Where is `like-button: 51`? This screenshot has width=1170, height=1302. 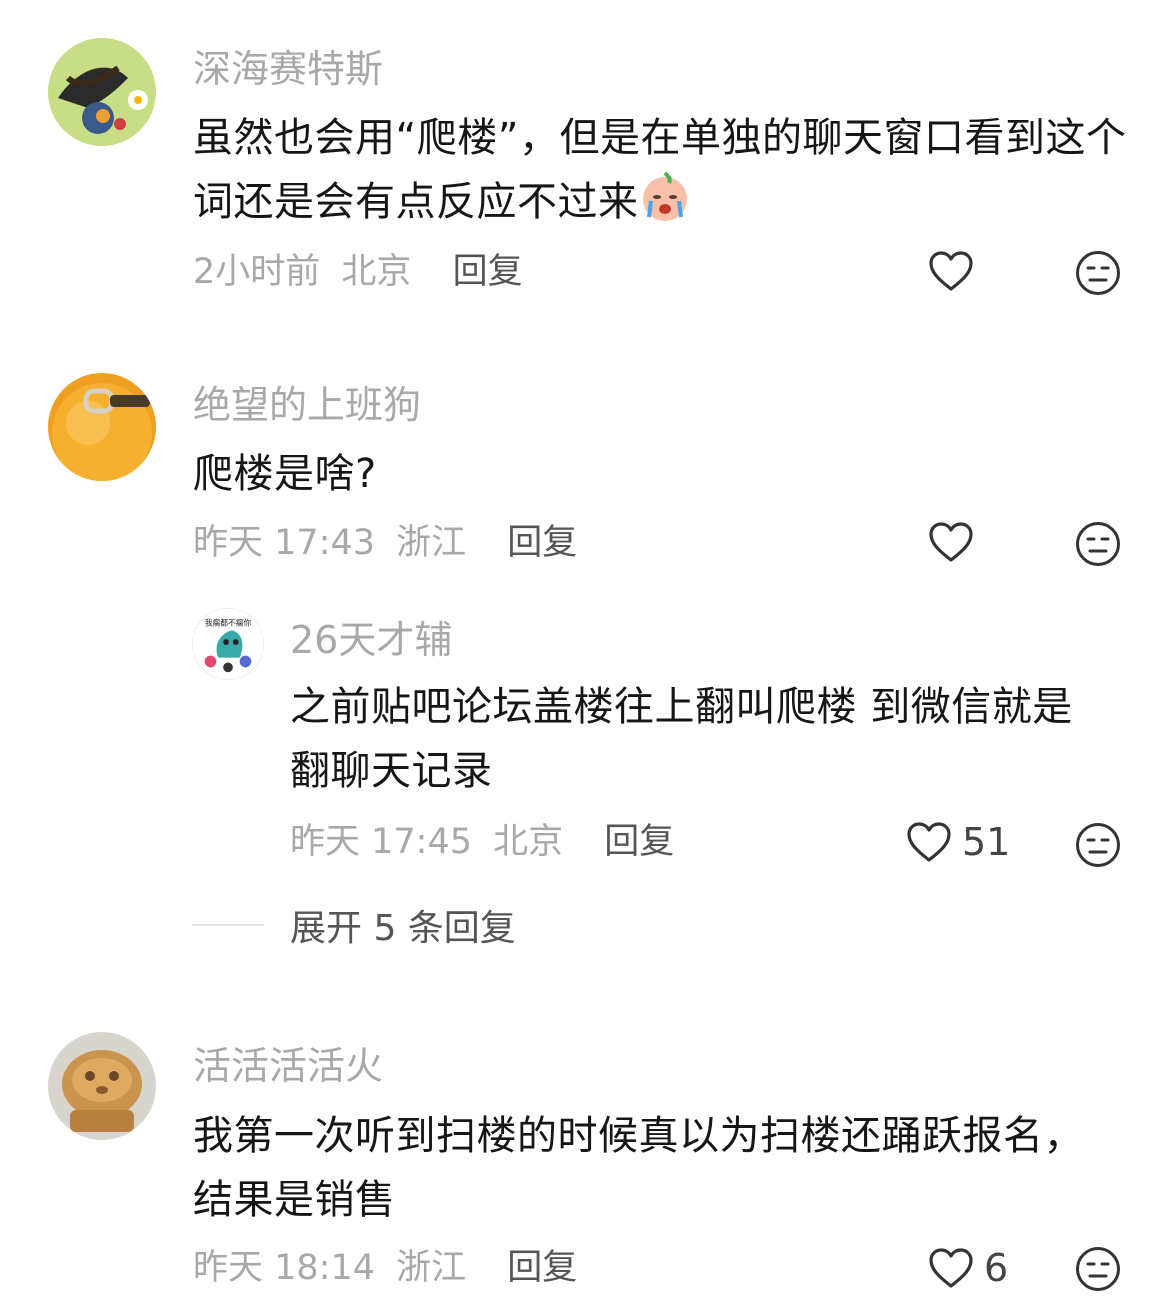 like-button: 51 is located at coordinates (958, 842).